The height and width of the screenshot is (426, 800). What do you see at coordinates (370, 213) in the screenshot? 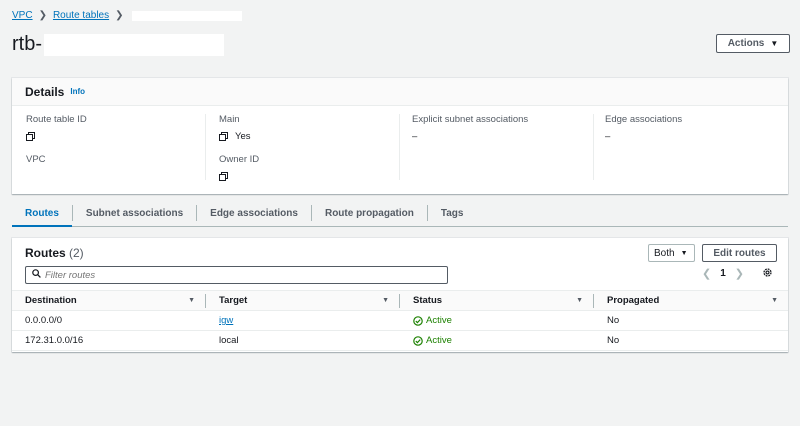
I see `tab-route-propagation: Route propagation` at bounding box center [370, 213].